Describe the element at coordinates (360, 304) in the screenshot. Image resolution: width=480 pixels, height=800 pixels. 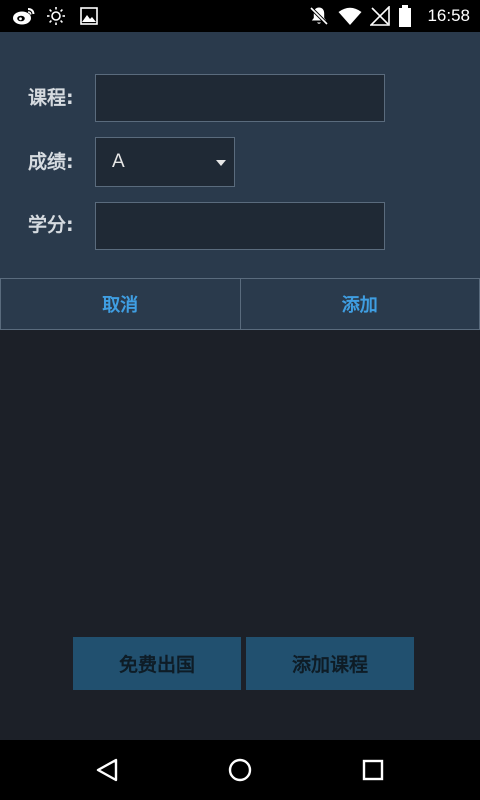
I see `add-button: 添加` at that location.